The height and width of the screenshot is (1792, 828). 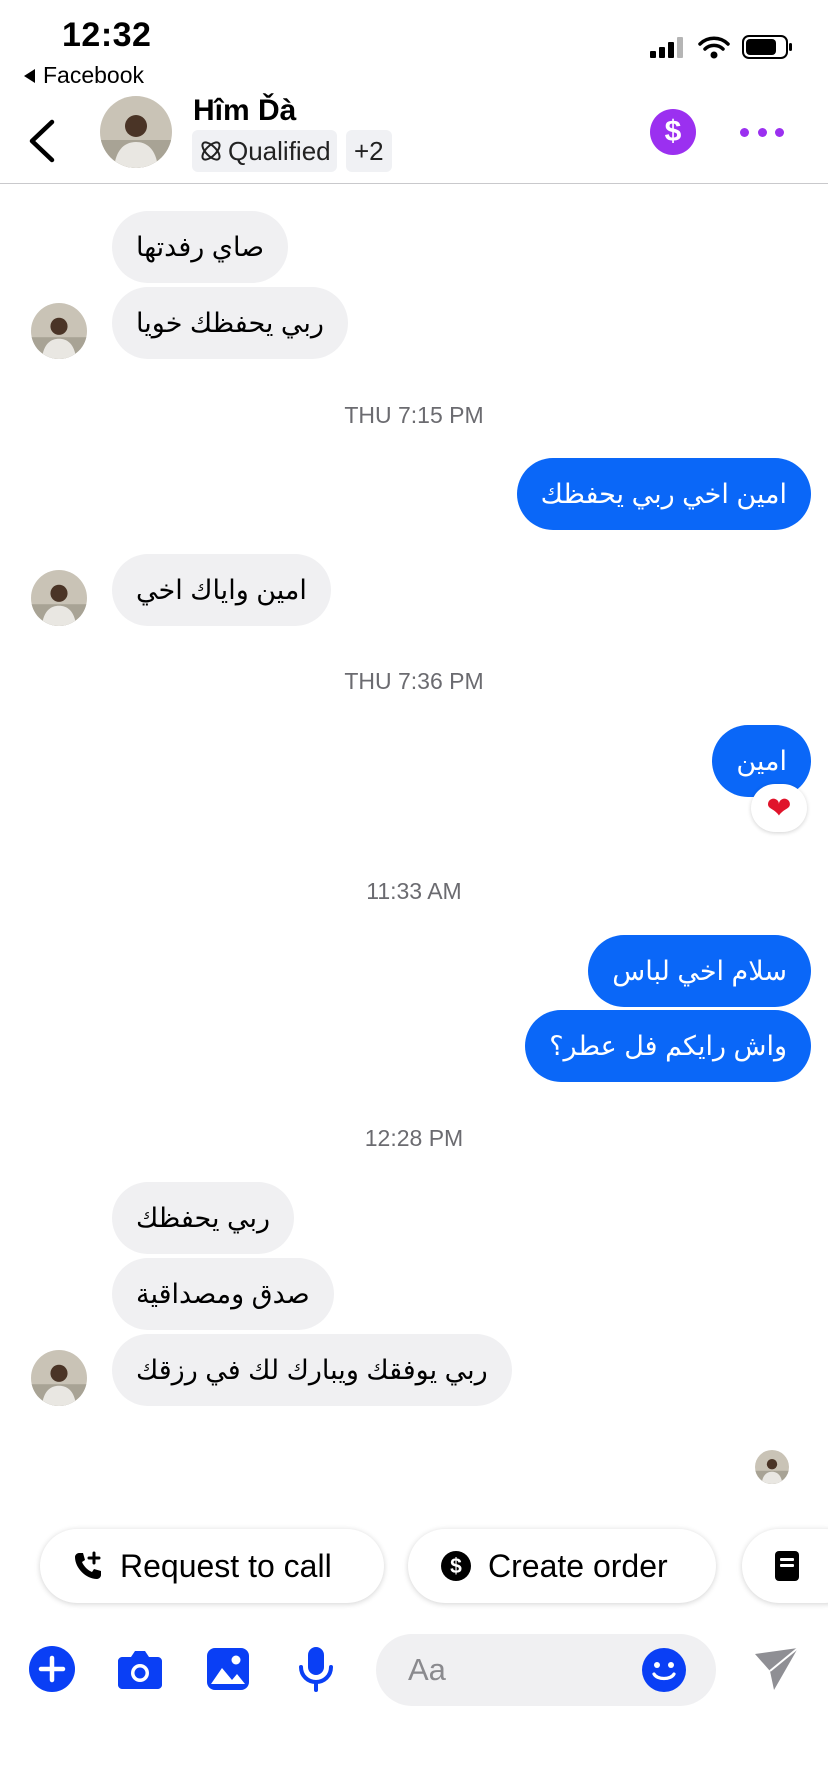 I want to click on dollar-circle-icon: $, so click(x=456, y=1566).